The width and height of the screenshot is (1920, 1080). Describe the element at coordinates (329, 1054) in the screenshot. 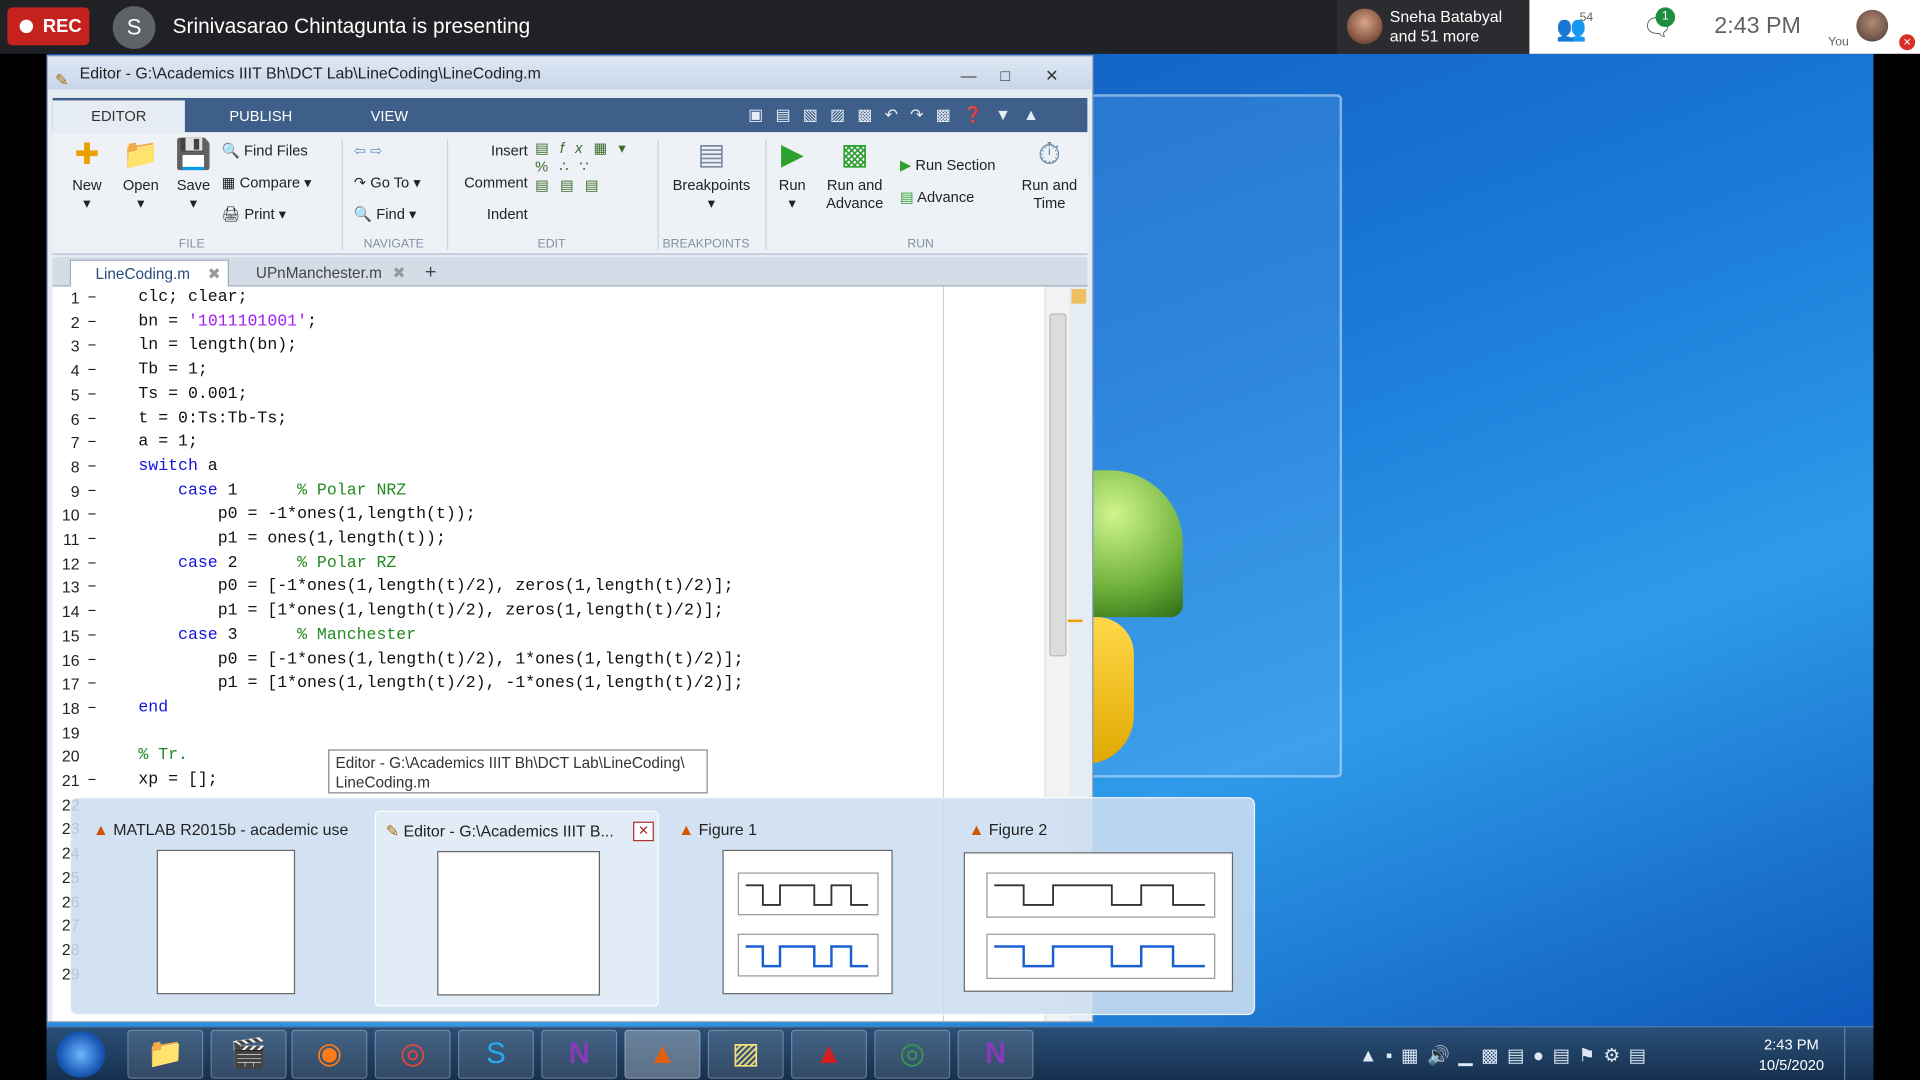

I see `firefox-taskbar-icon: ◉` at that location.